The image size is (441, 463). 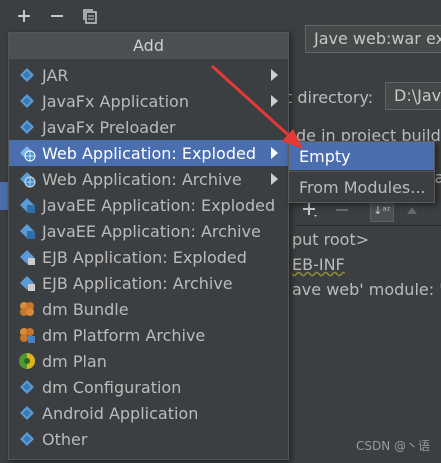 What do you see at coordinates (27, 361) in the screenshot?
I see `dm-plan-icon` at bounding box center [27, 361].